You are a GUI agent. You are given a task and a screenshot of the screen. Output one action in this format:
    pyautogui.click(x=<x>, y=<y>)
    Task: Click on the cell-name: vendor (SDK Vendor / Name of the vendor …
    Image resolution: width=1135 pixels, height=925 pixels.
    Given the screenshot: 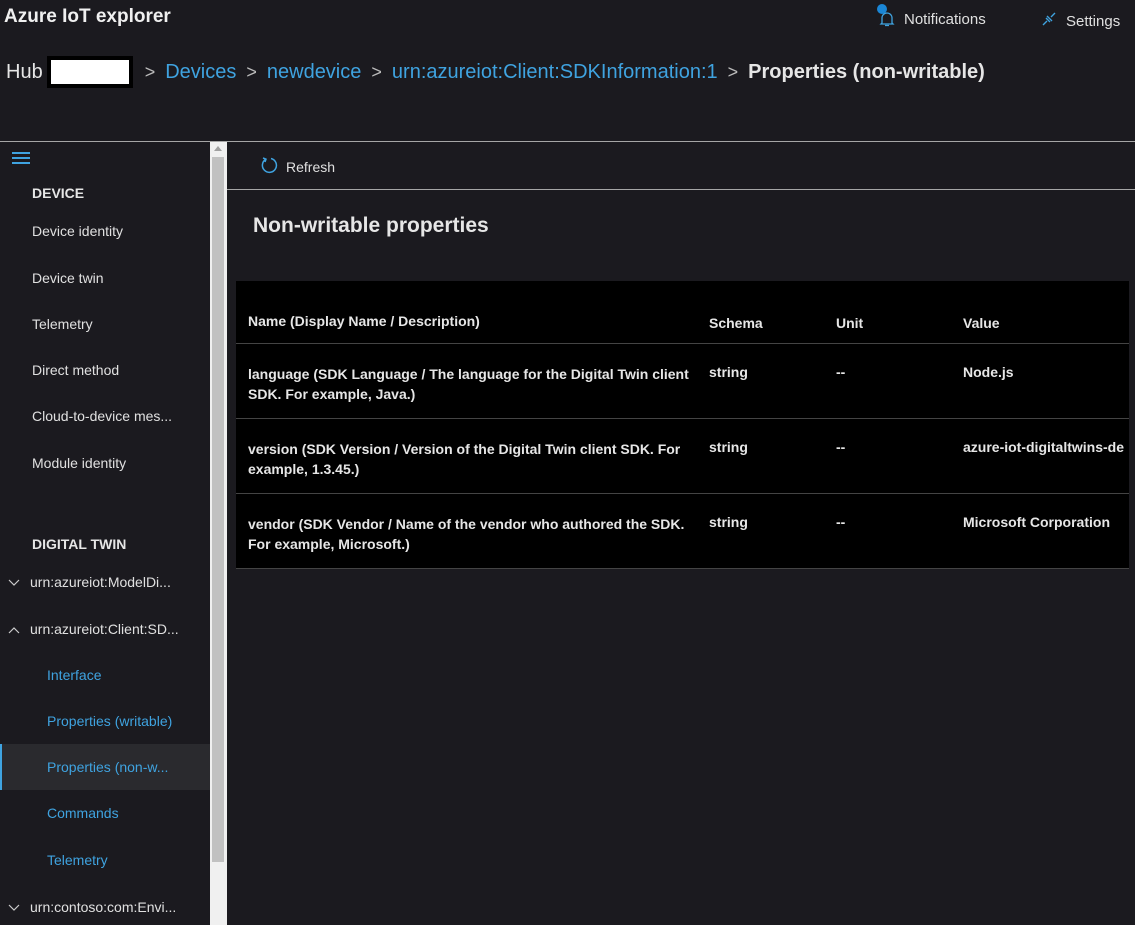 What is the action you would take?
    pyautogui.click(x=466, y=534)
    